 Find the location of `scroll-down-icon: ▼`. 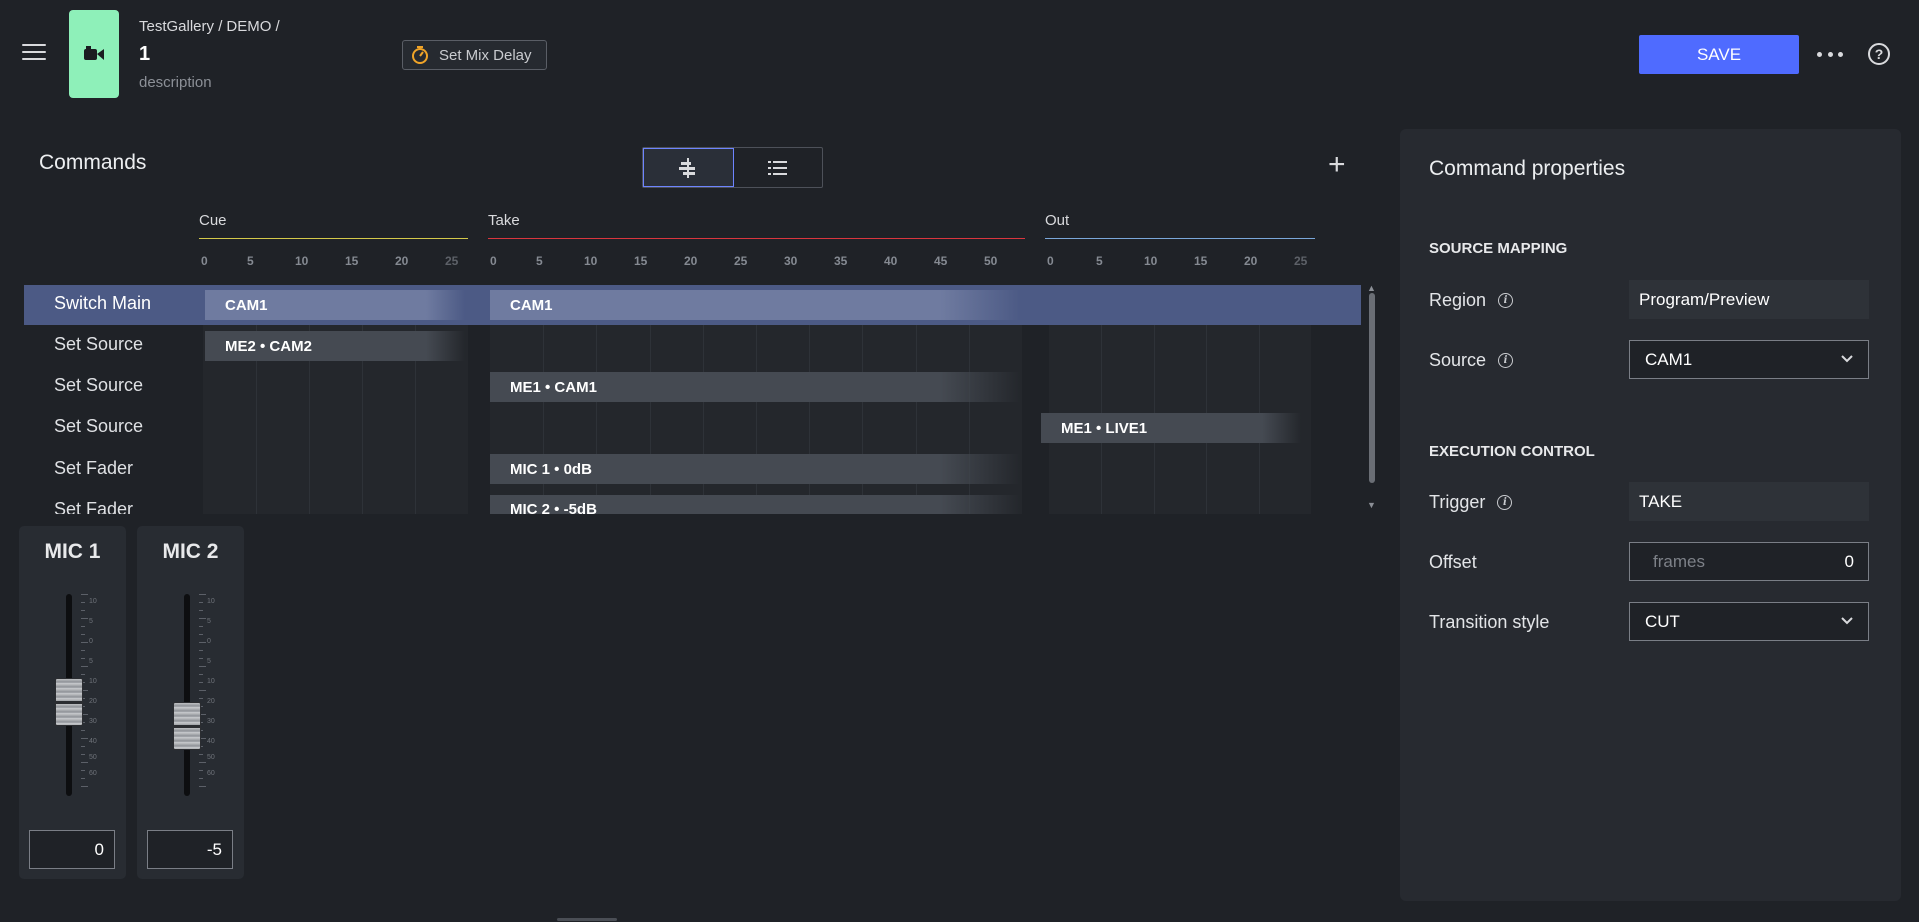

scroll-down-icon: ▼ is located at coordinates (1371, 505).